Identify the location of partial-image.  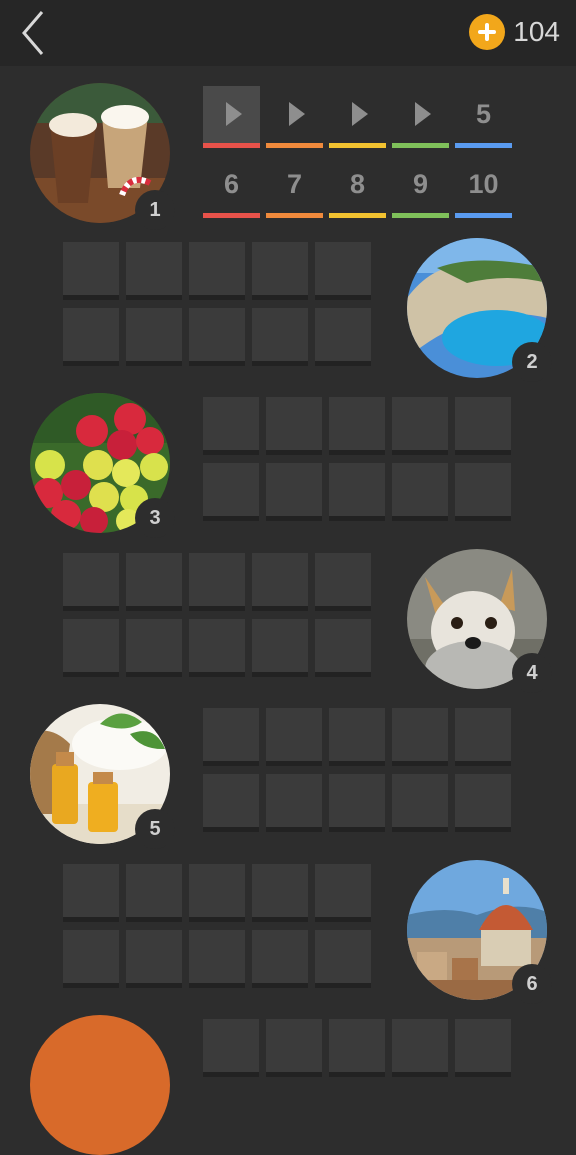
(100, 1085).